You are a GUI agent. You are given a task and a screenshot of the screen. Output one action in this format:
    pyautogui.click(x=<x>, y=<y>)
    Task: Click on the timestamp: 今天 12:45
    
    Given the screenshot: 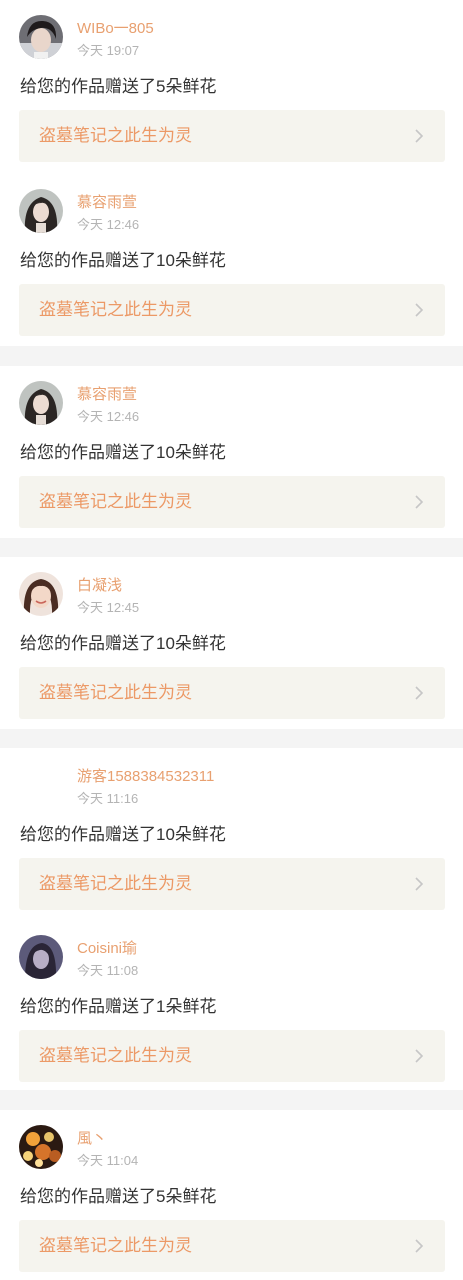 What is the action you would take?
    pyautogui.click(x=108, y=607)
    